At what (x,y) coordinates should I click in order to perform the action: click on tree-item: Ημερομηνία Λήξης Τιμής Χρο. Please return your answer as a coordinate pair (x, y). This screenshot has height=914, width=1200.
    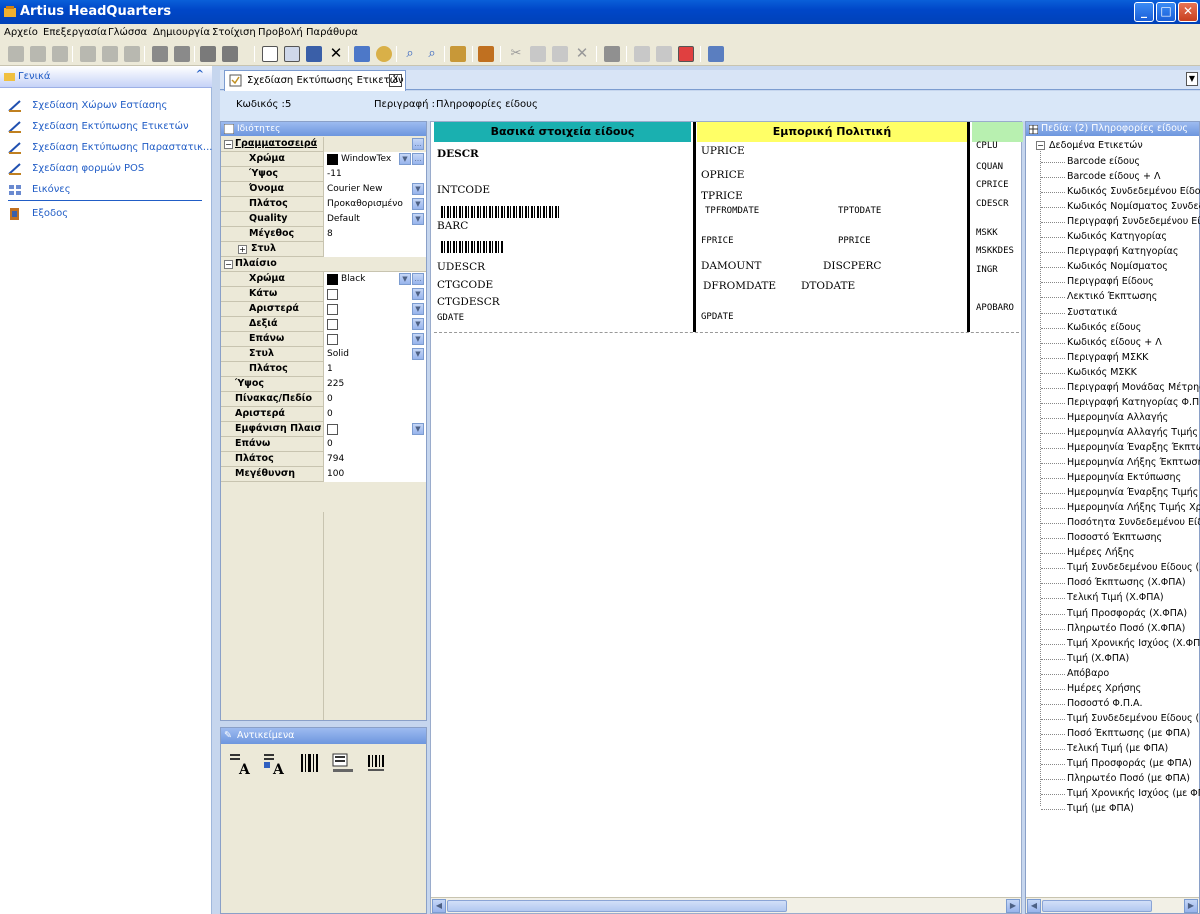
    Looking at the image, I should click on (1133, 507).